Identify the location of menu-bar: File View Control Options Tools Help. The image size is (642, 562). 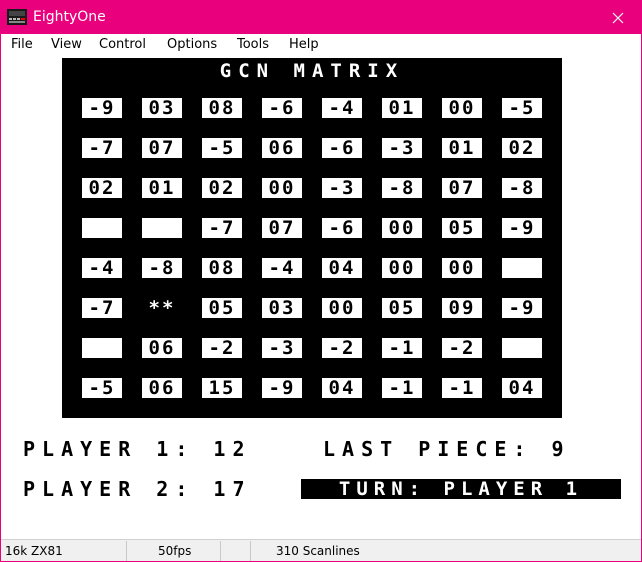
(321, 45).